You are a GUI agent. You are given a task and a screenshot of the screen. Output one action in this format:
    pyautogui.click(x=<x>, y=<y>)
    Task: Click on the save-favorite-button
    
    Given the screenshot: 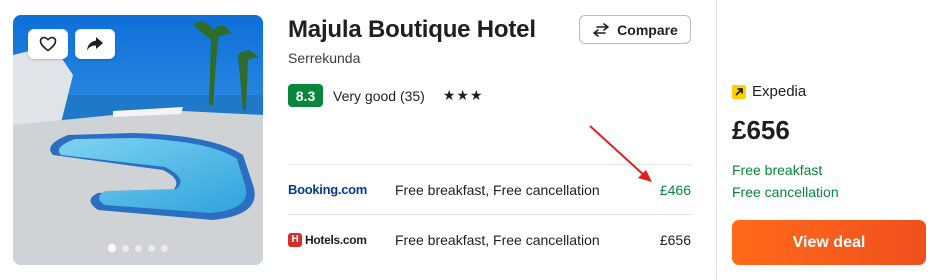 What is the action you would take?
    pyautogui.click(x=48, y=44)
    